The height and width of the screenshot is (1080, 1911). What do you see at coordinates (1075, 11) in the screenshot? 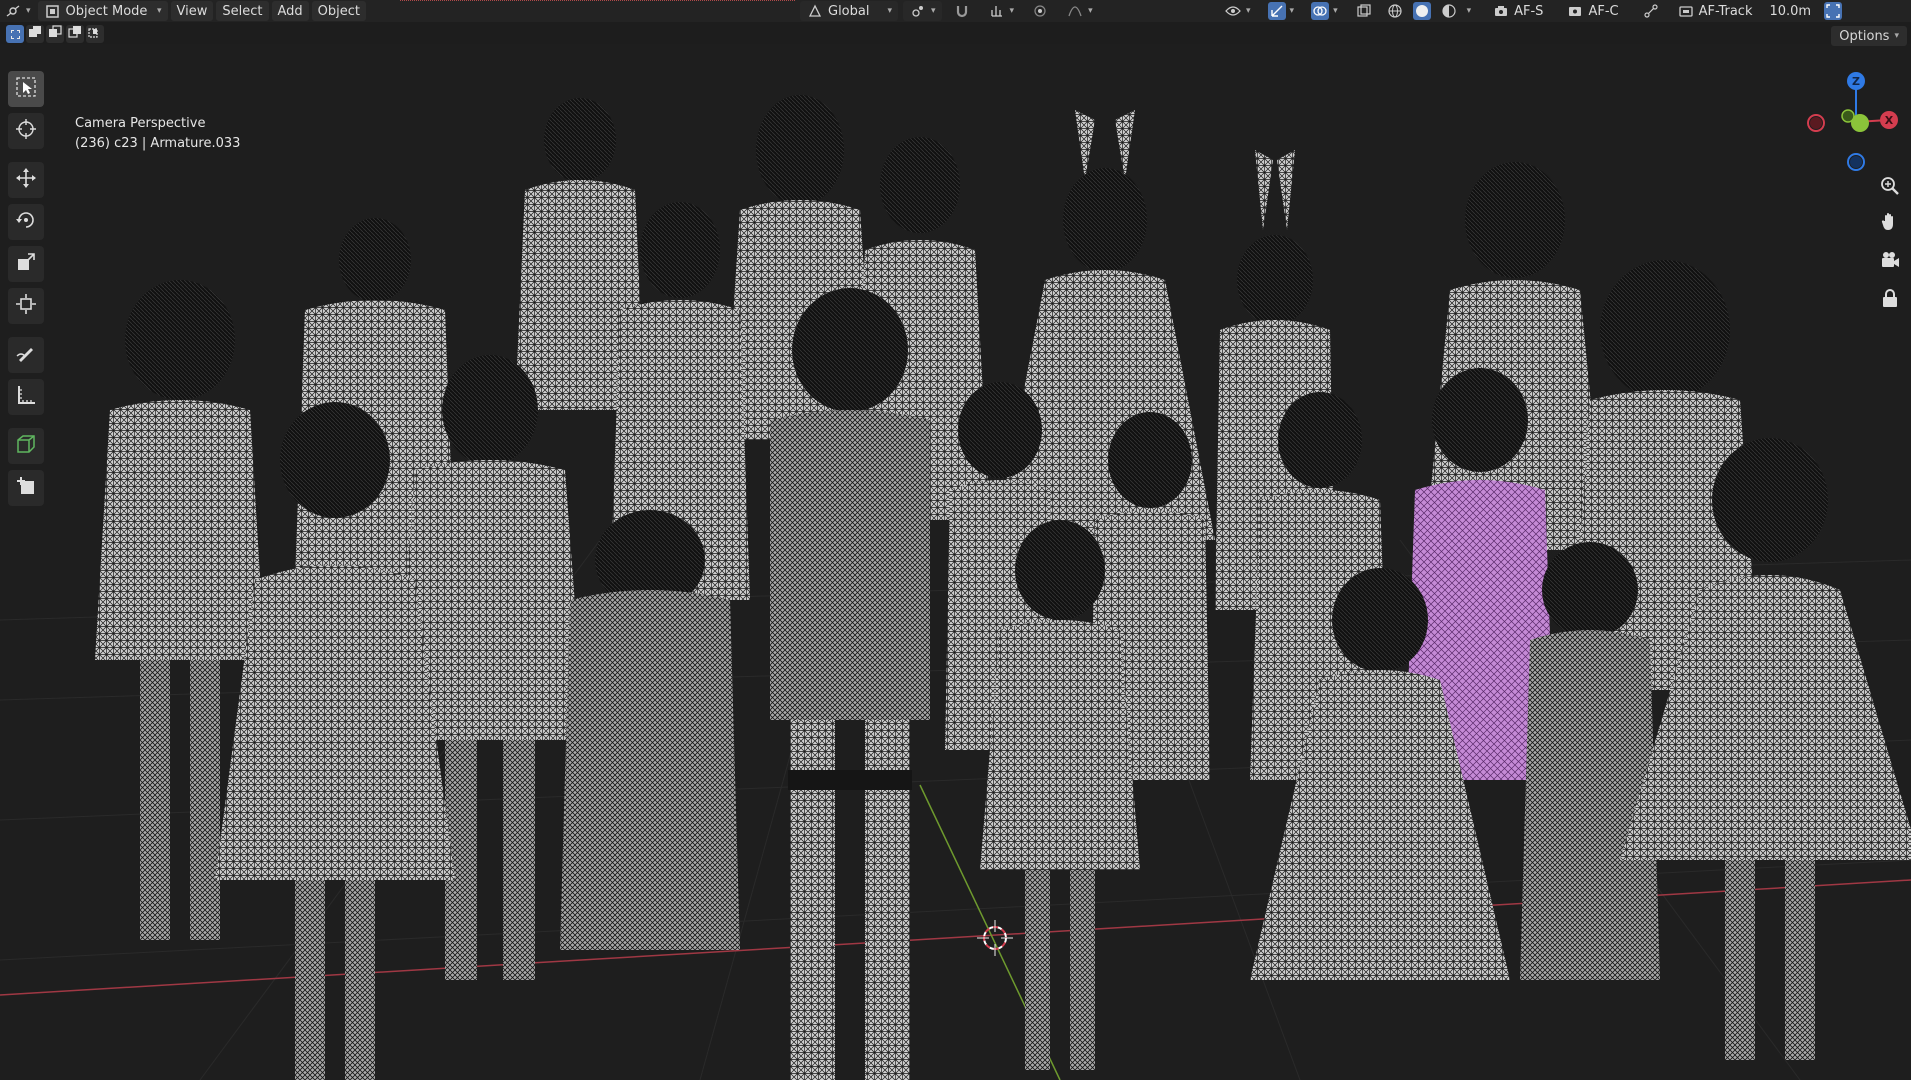
I see `falloff-curve-icon` at bounding box center [1075, 11].